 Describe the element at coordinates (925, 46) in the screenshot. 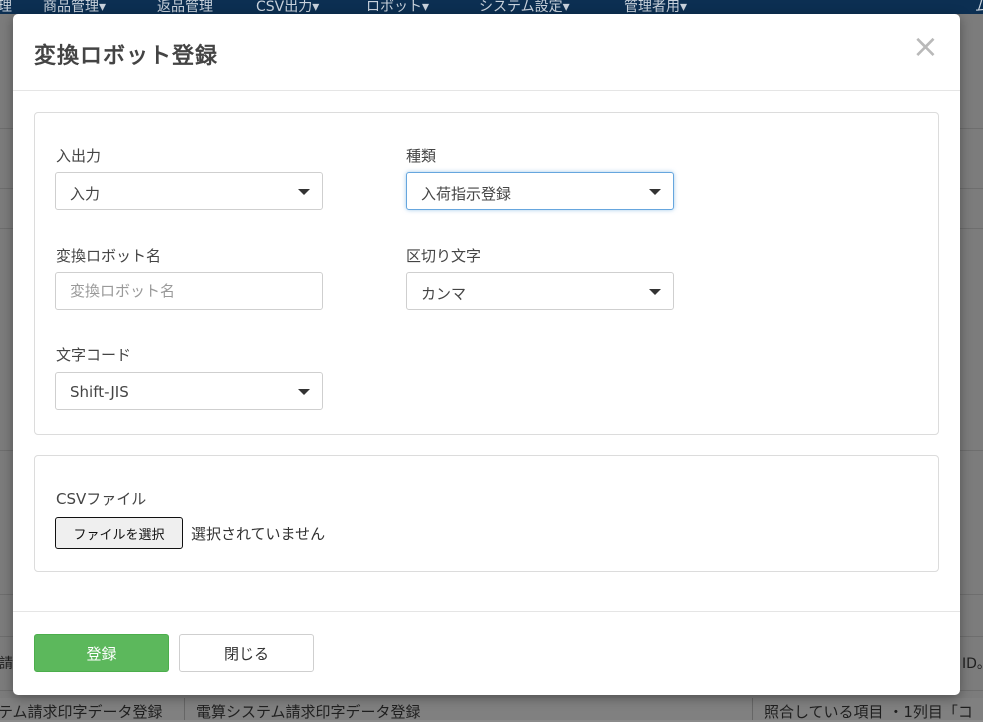

I see `close-icon: ×` at that location.